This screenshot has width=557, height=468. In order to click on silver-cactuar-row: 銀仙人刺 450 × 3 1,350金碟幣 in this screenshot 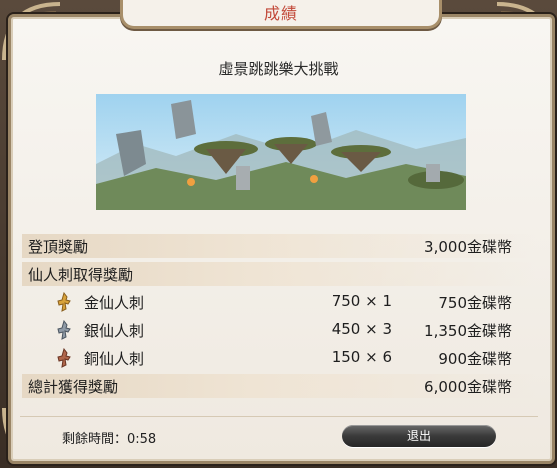, I will do `click(279, 330)`.